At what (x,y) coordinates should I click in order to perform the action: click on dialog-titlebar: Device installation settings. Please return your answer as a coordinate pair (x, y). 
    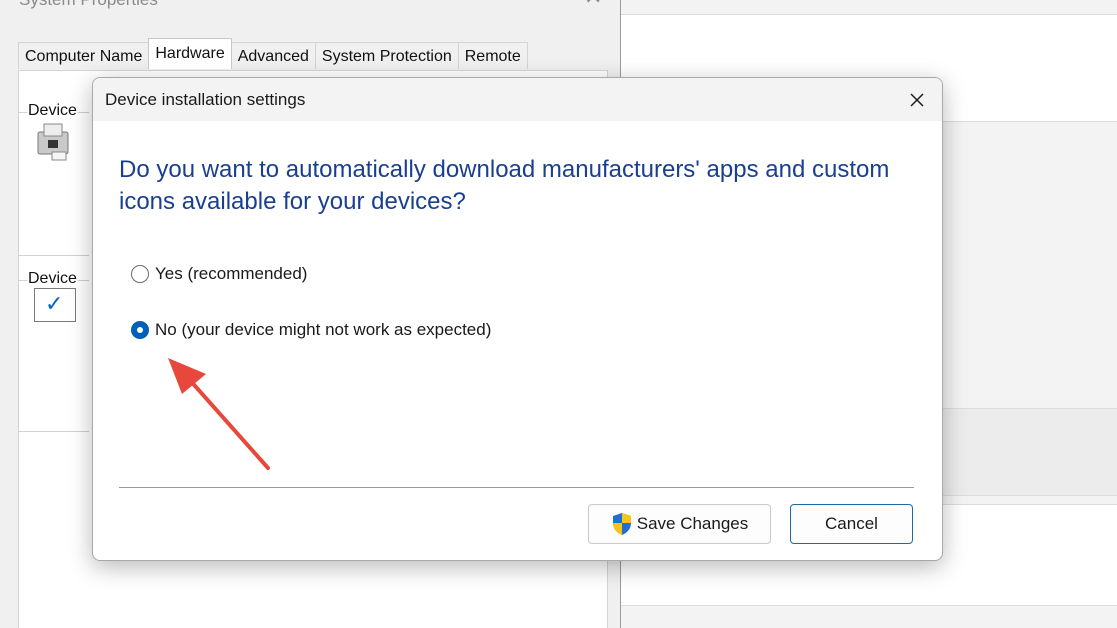
    Looking at the image, I should click on (517, 99).